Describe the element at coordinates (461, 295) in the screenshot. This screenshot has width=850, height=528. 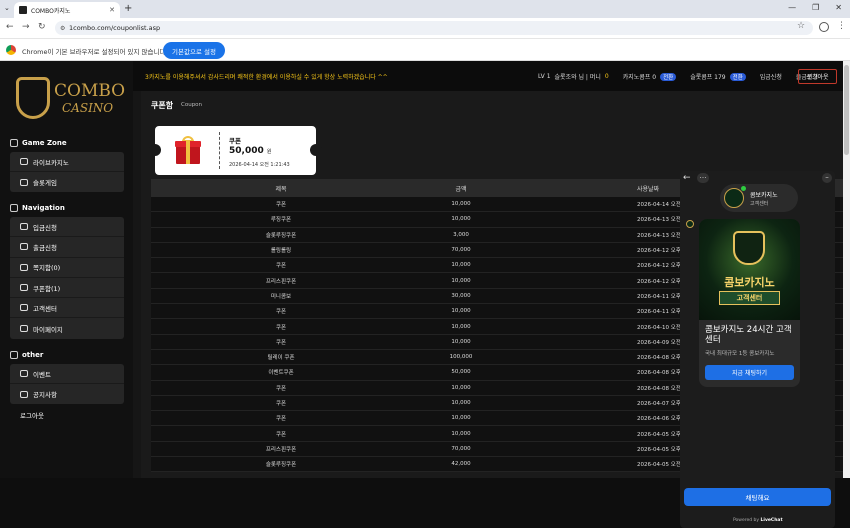
I see `cell-amount: 30,000` at that location.